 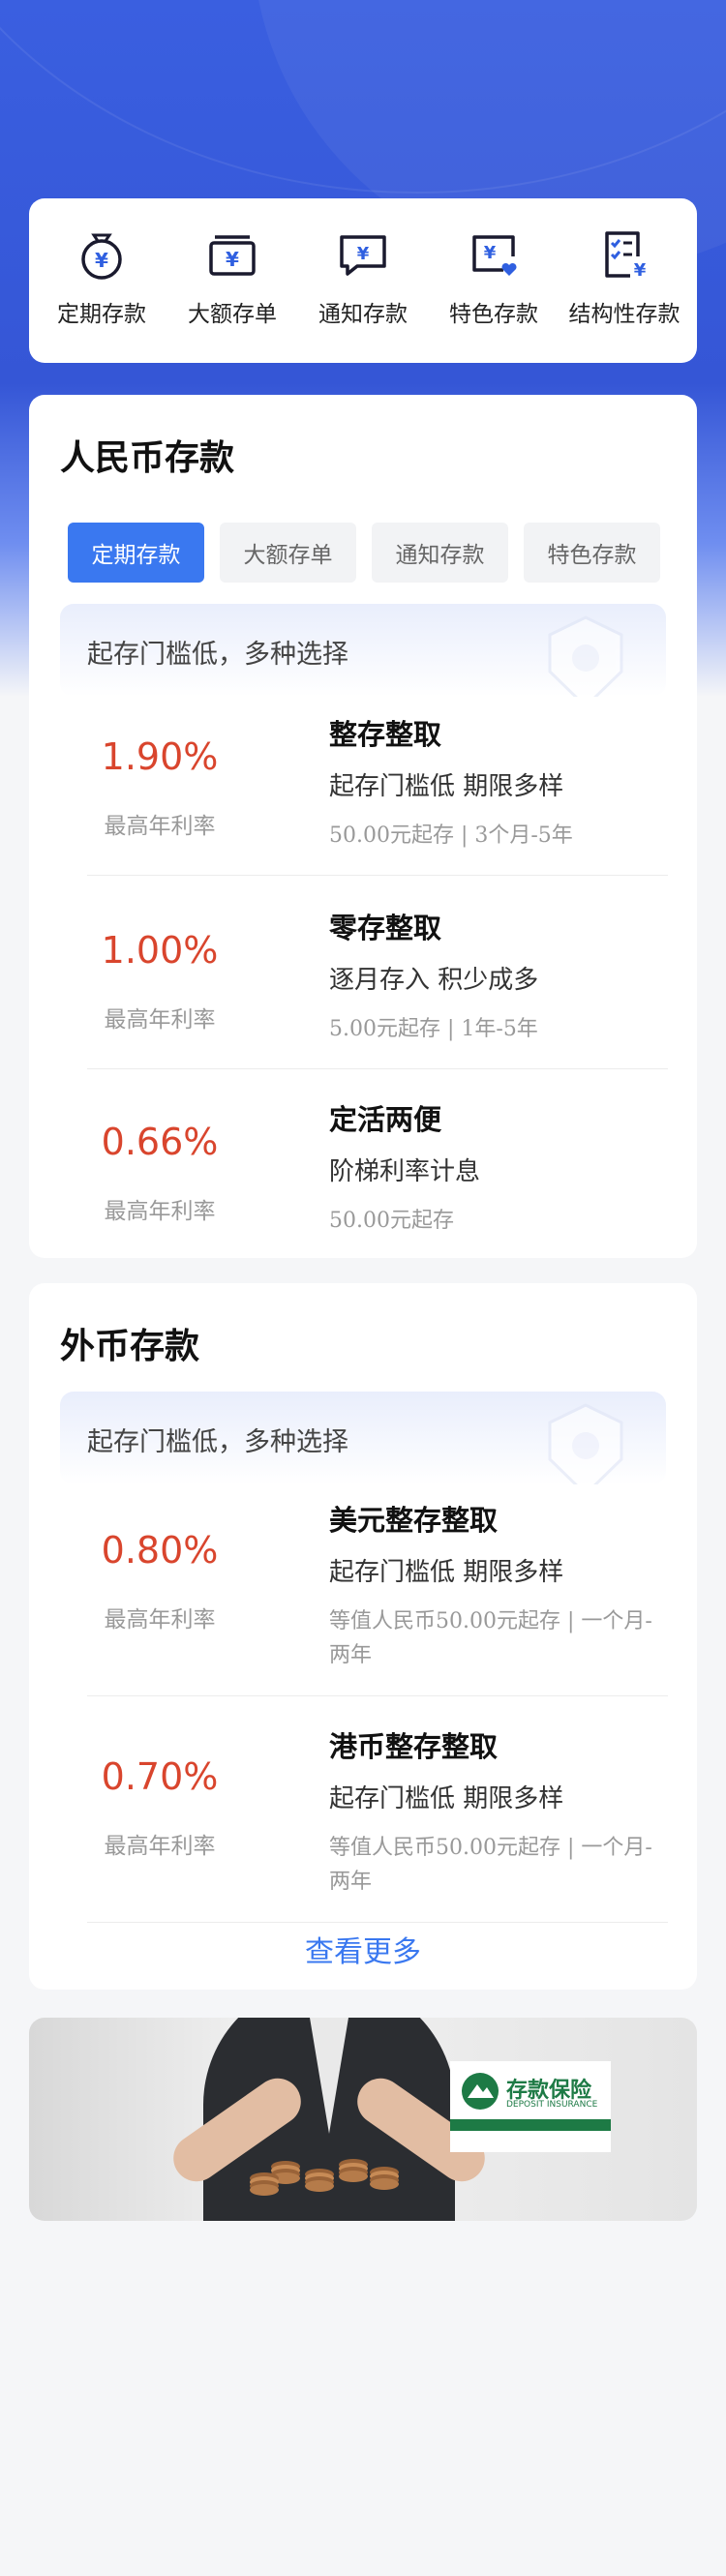 What do you see at coordinates (493, 314) in the screenshot?
I see `quick-item-label: 特色存款` at bounding box center [493, 314].